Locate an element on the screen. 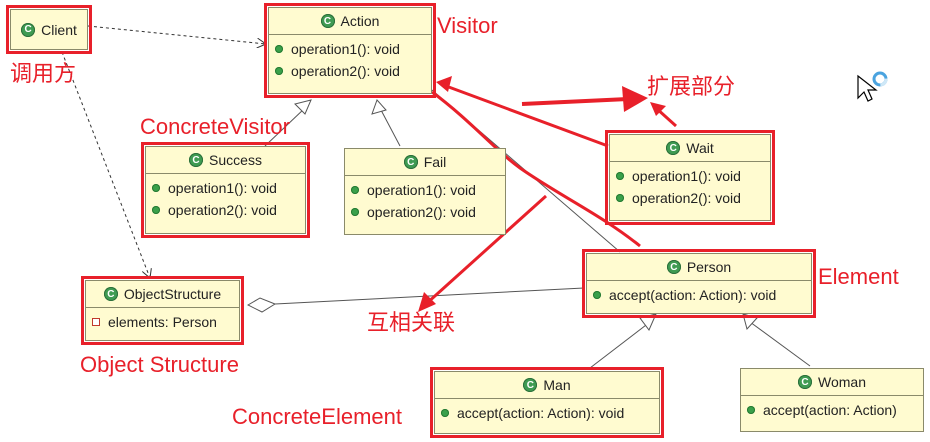 The width and height of the screenshot is (930, 442). client-class: C Client is located at coordinates (49, 29).